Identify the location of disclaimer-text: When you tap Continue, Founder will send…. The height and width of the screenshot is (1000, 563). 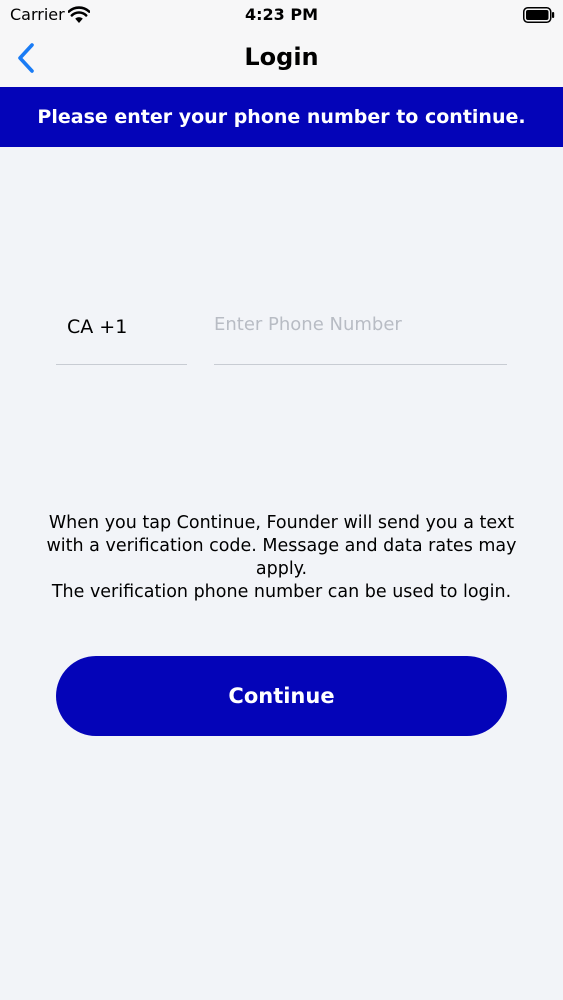
(281, 546).